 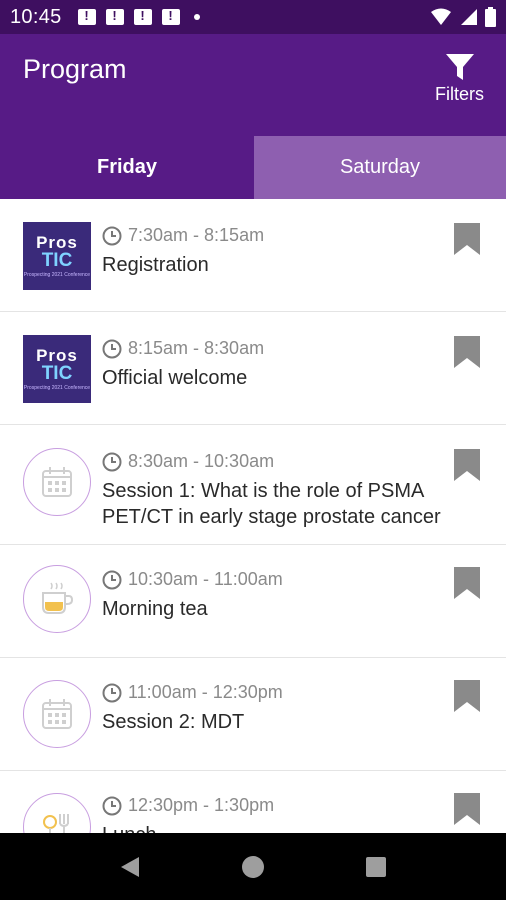 I want to click on list-item: 10:30am - 11:00am Morning tea, so click(x=253, y=601).